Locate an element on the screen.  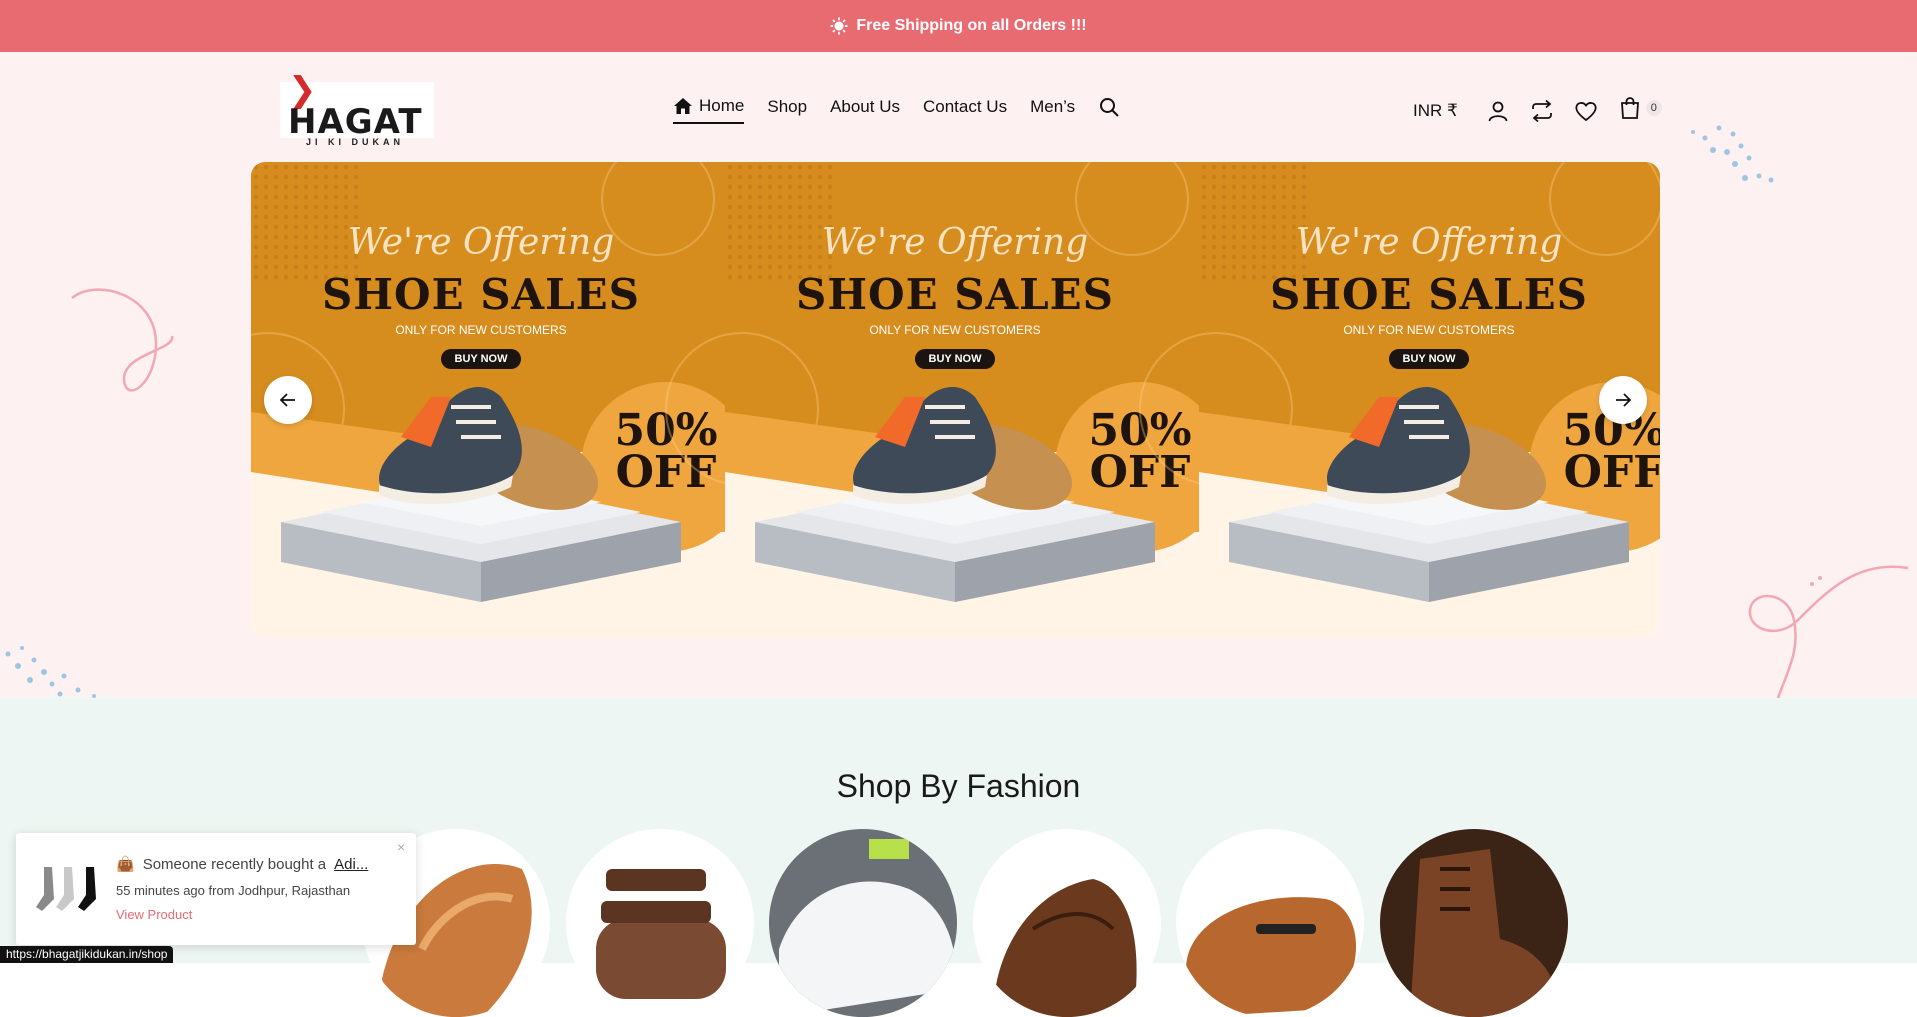
decorative-dots-right is located at coordinates (1732, 154).